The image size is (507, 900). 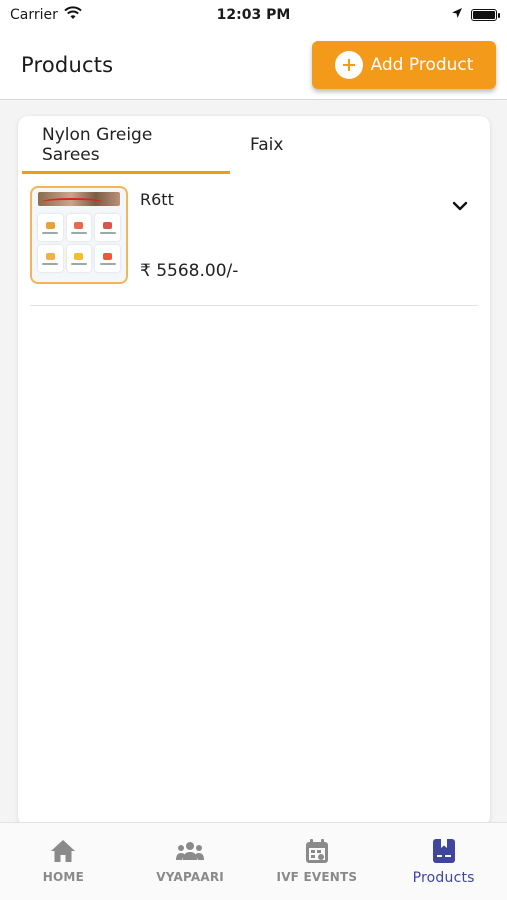 I want to click on category-tabs: Nylon Greige Sarees Faix, so click(x=254, y=145).